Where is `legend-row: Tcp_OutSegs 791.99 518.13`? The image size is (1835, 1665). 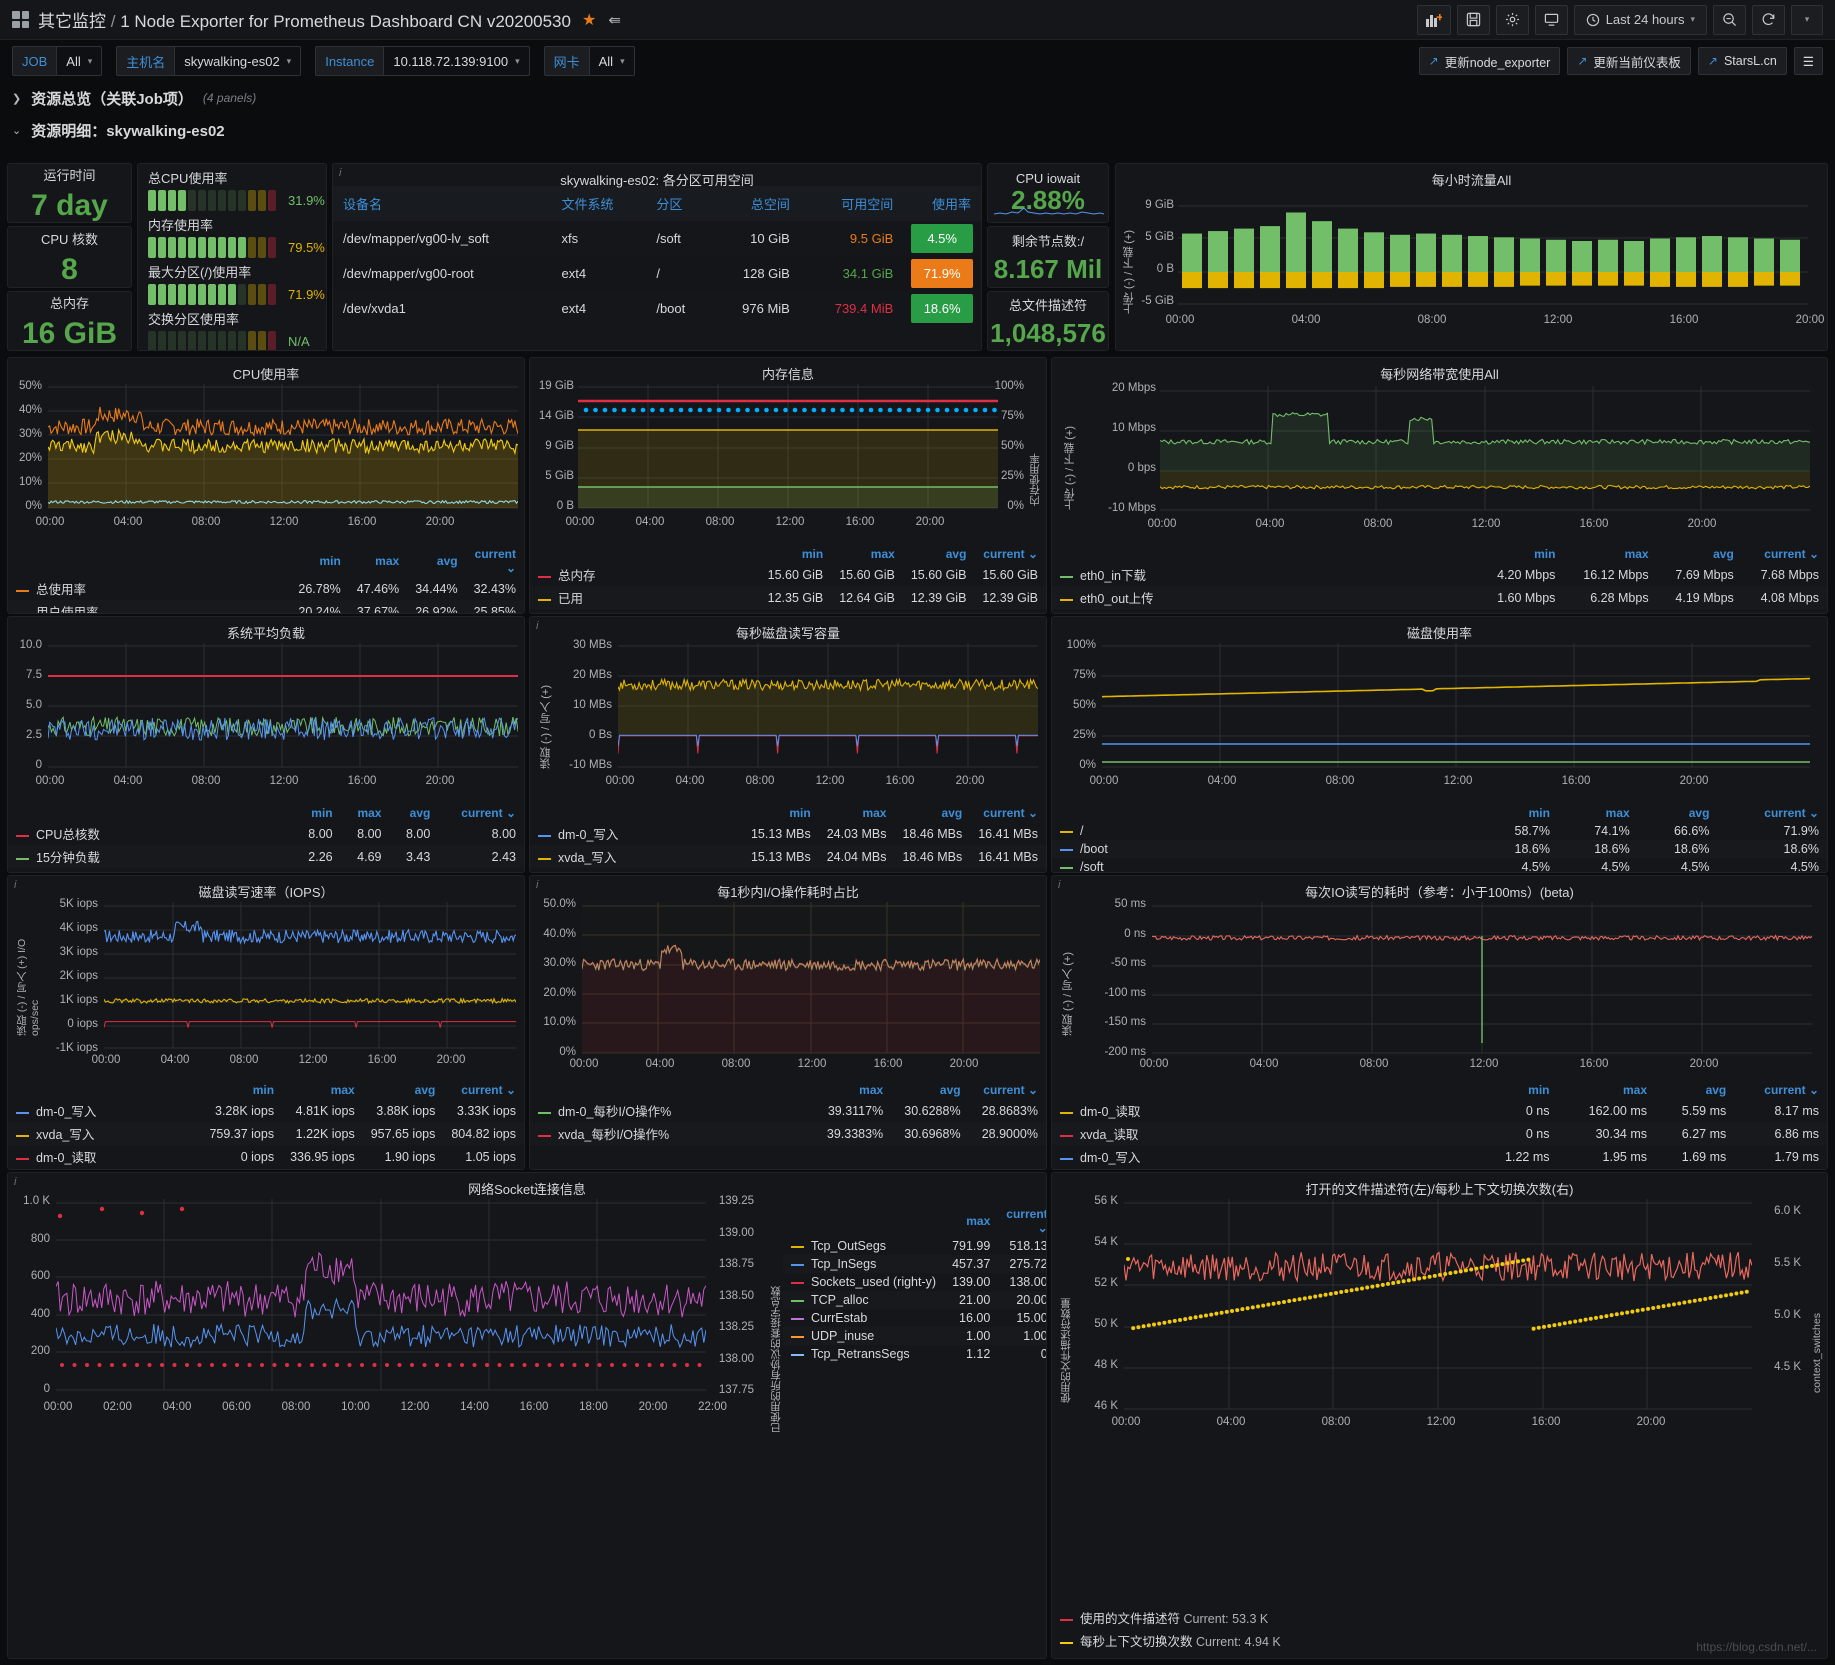 legend-row: Tcp_OutSegs 791.99 518.13 is located at coordinates (914, 1246).